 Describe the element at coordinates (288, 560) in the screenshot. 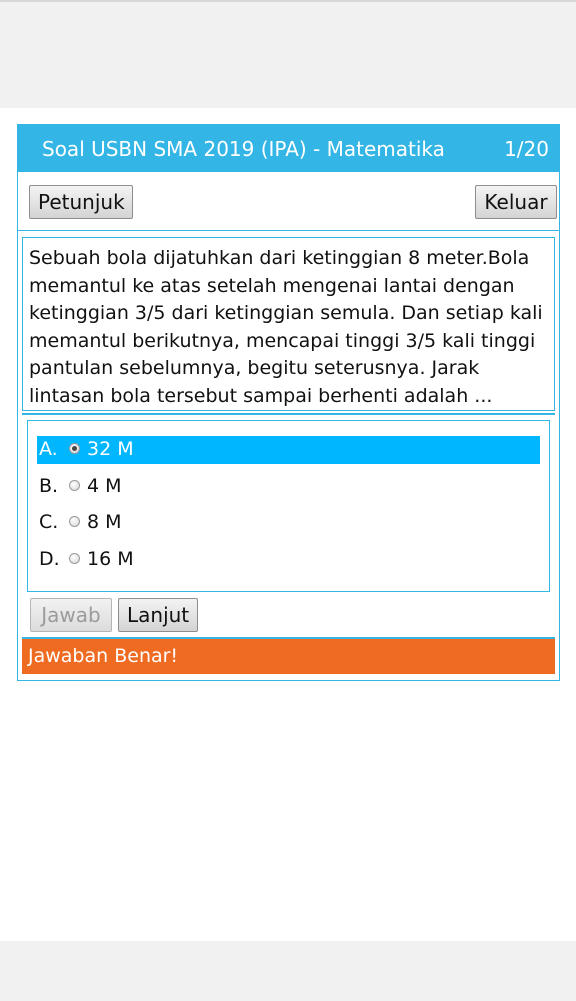

I see `option-d: D. 16 M` at that location.